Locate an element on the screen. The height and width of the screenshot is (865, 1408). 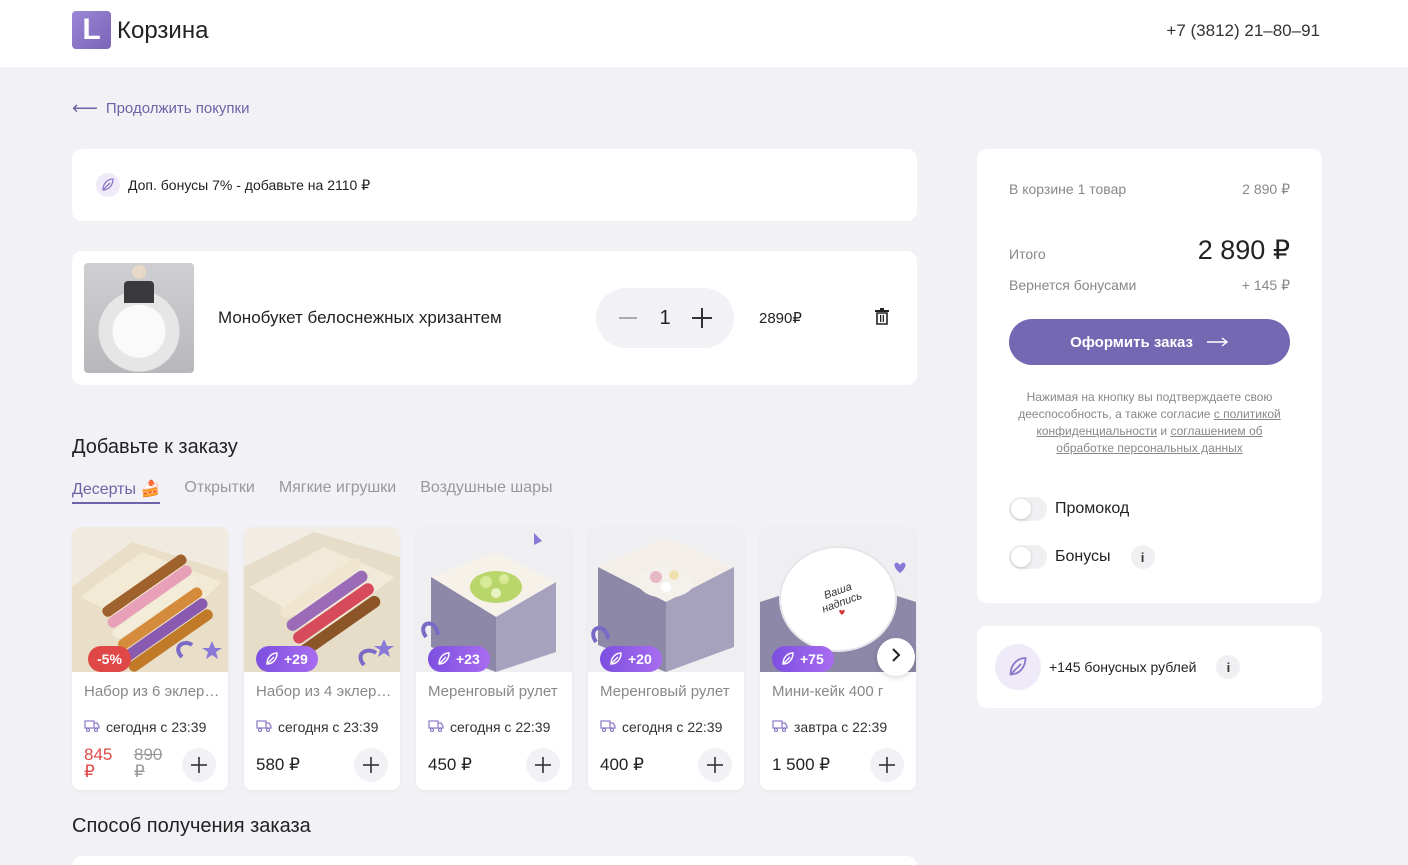
total-value: 2 890 ₽ is located at coordinates (1243, 250).